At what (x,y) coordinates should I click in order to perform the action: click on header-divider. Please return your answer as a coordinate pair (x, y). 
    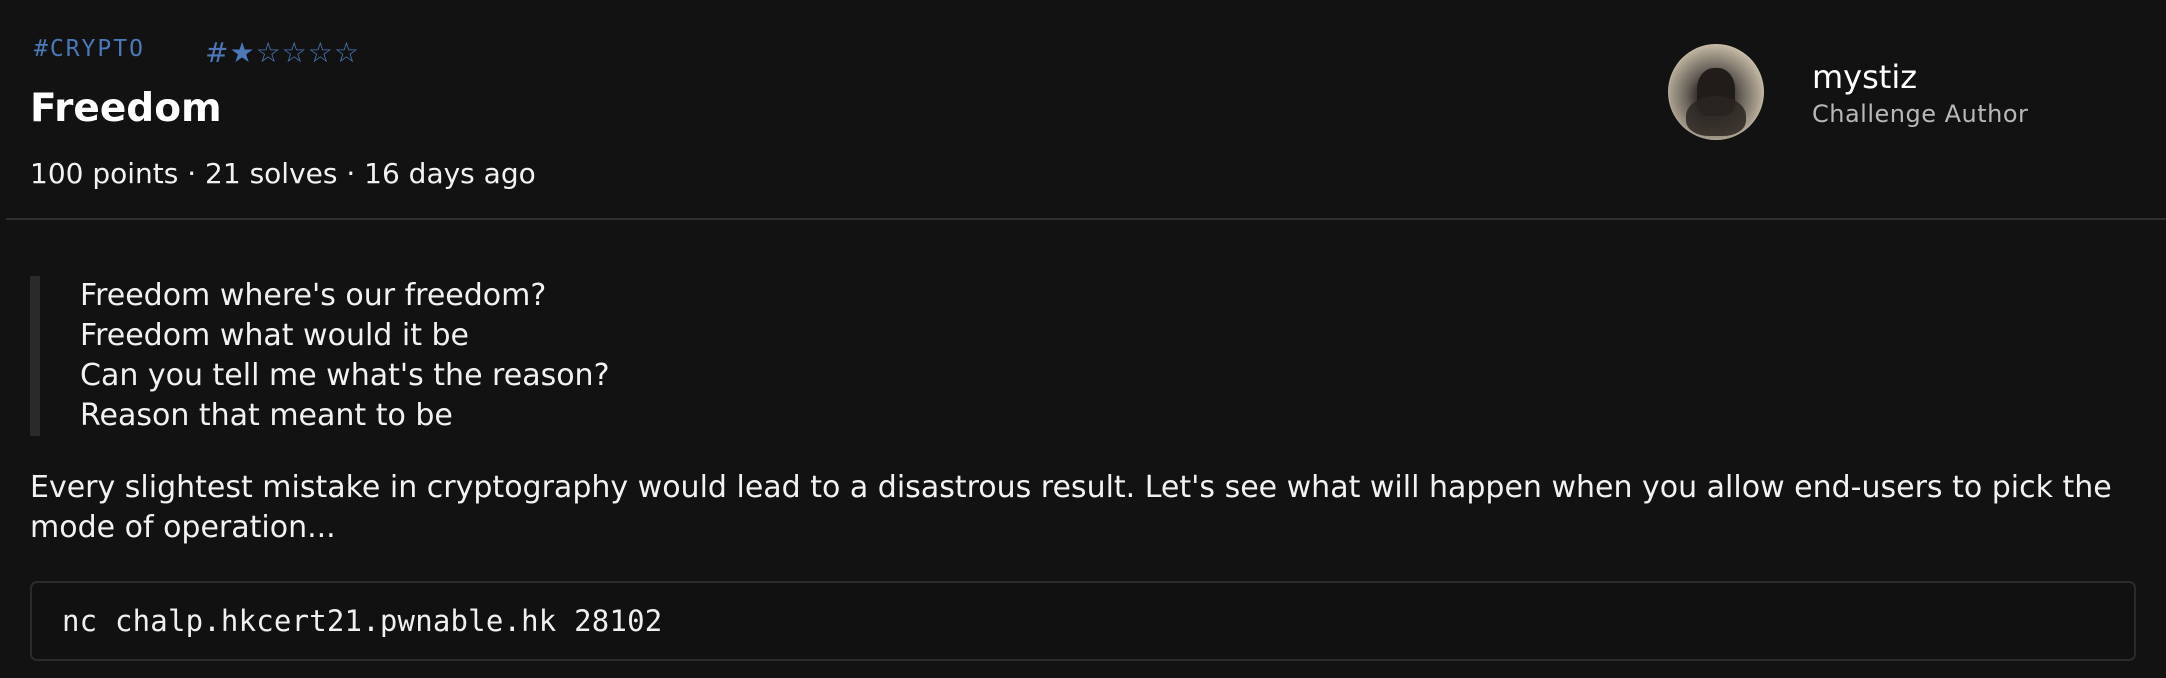
    Looking at the image, I should click on (1086, 219).